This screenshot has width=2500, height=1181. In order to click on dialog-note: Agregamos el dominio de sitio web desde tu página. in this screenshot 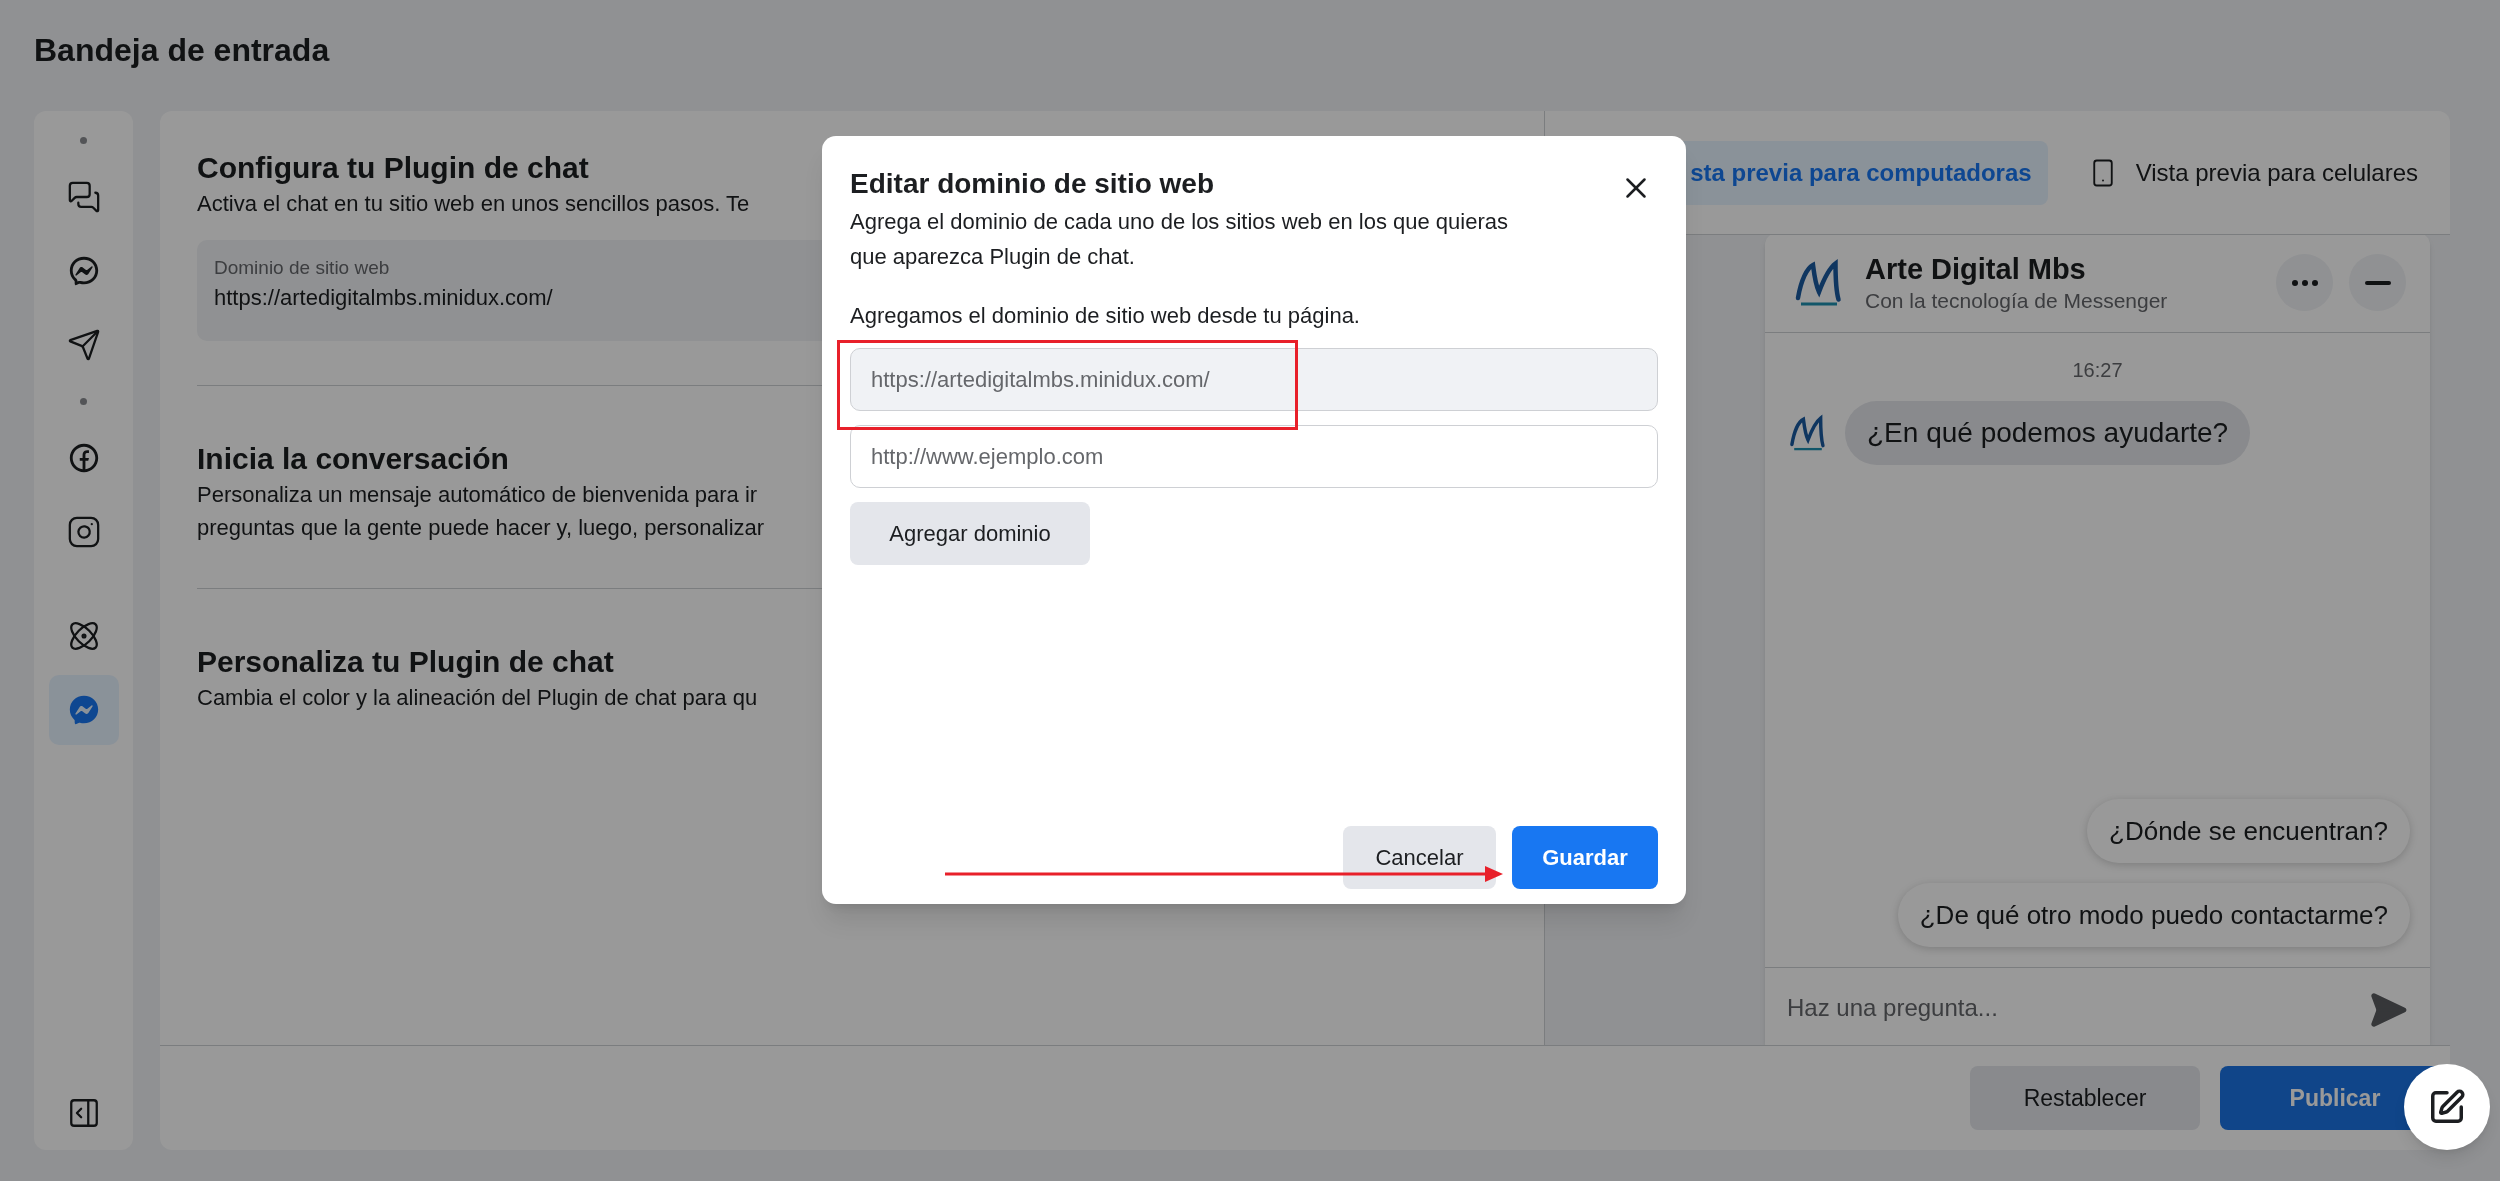, I will do `click(1105, 316)`.